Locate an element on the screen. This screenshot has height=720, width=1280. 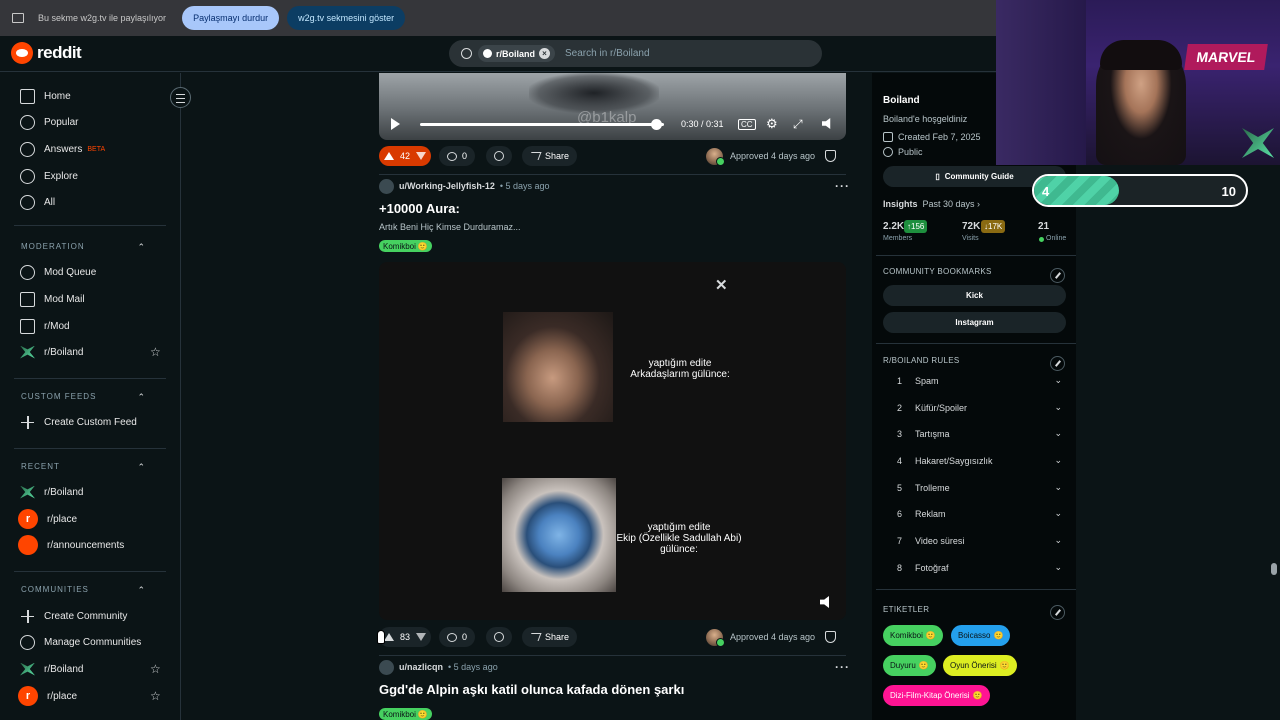
flair-tag: Dizi-Film-Kitap Önerisi 🙂 is located at coordinates (936, 695).